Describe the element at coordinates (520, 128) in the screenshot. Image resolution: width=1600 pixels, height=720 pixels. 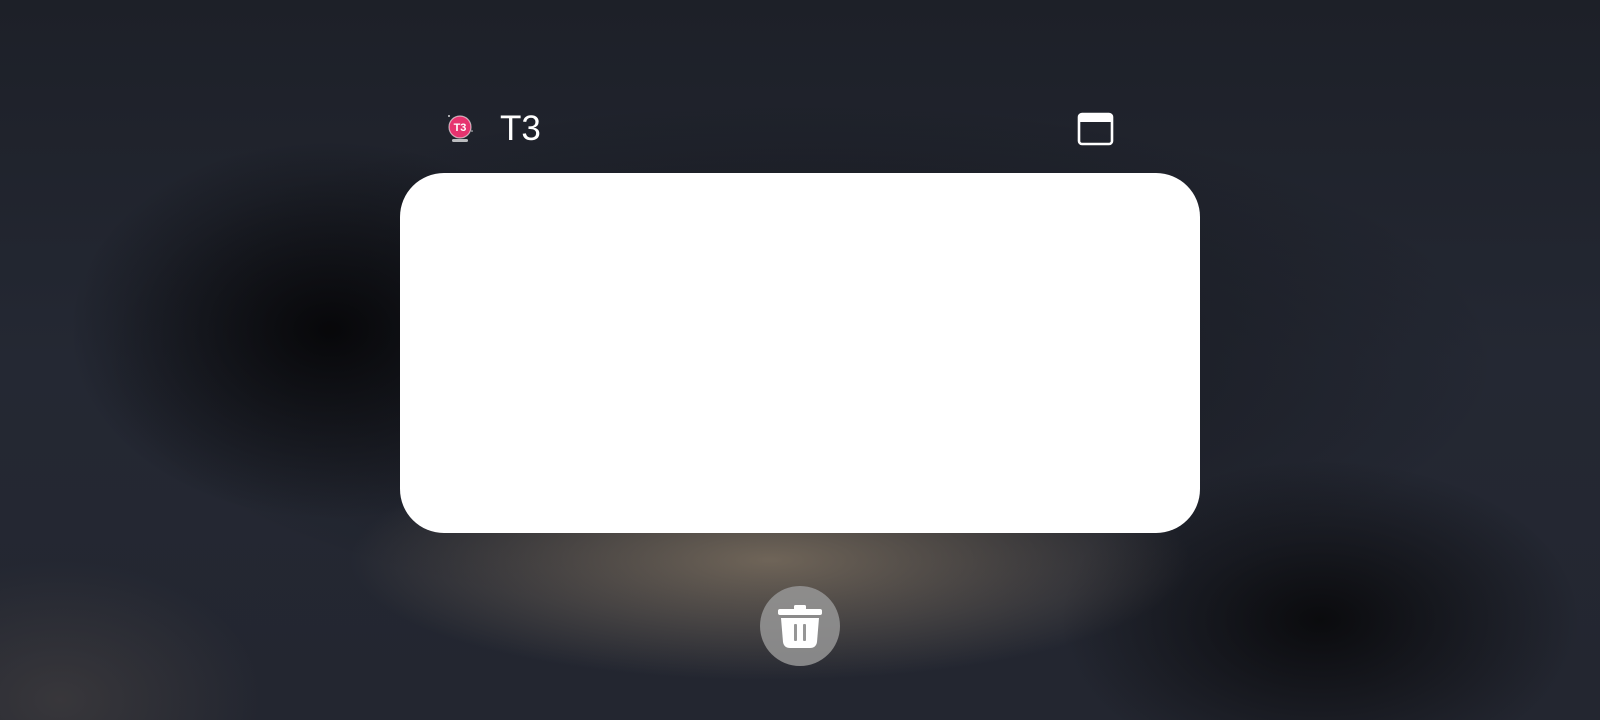
I see `app-title: T3` at that location.